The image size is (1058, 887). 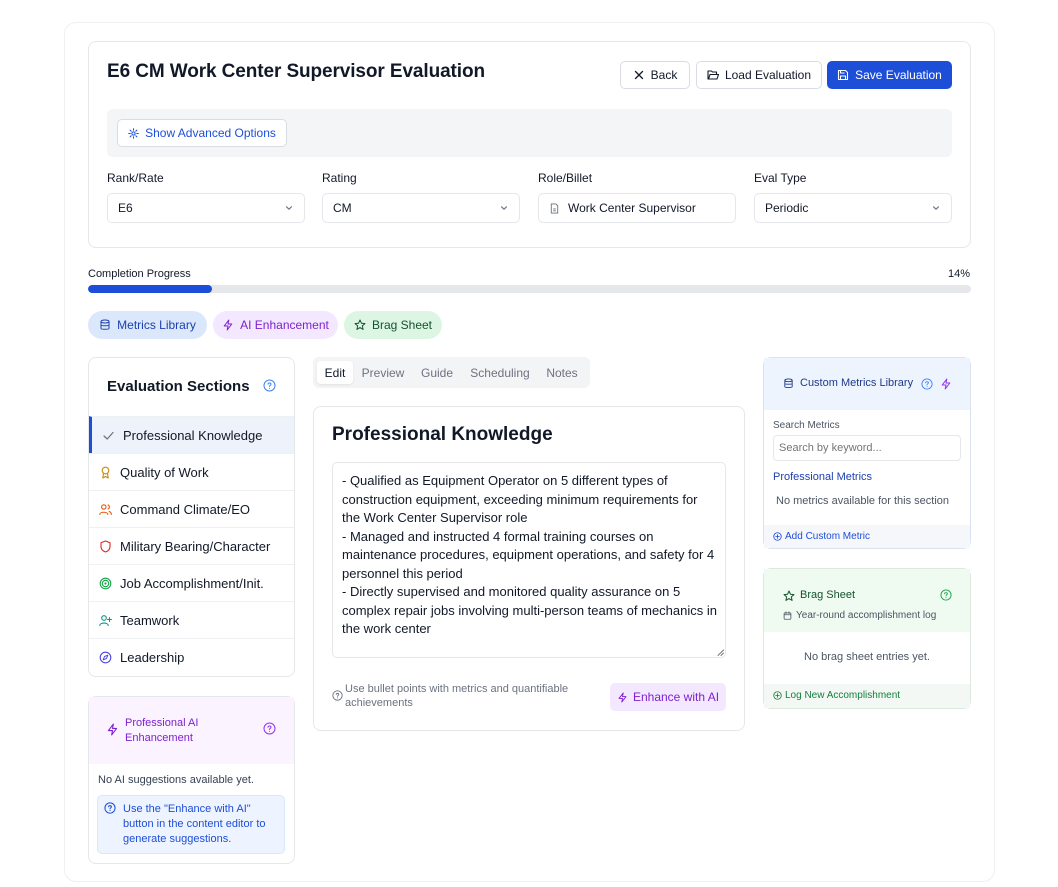 What do you see at coordinates (133, 133) in the screenshot?
I see `gear-icon` at bounding box center [133, 133].